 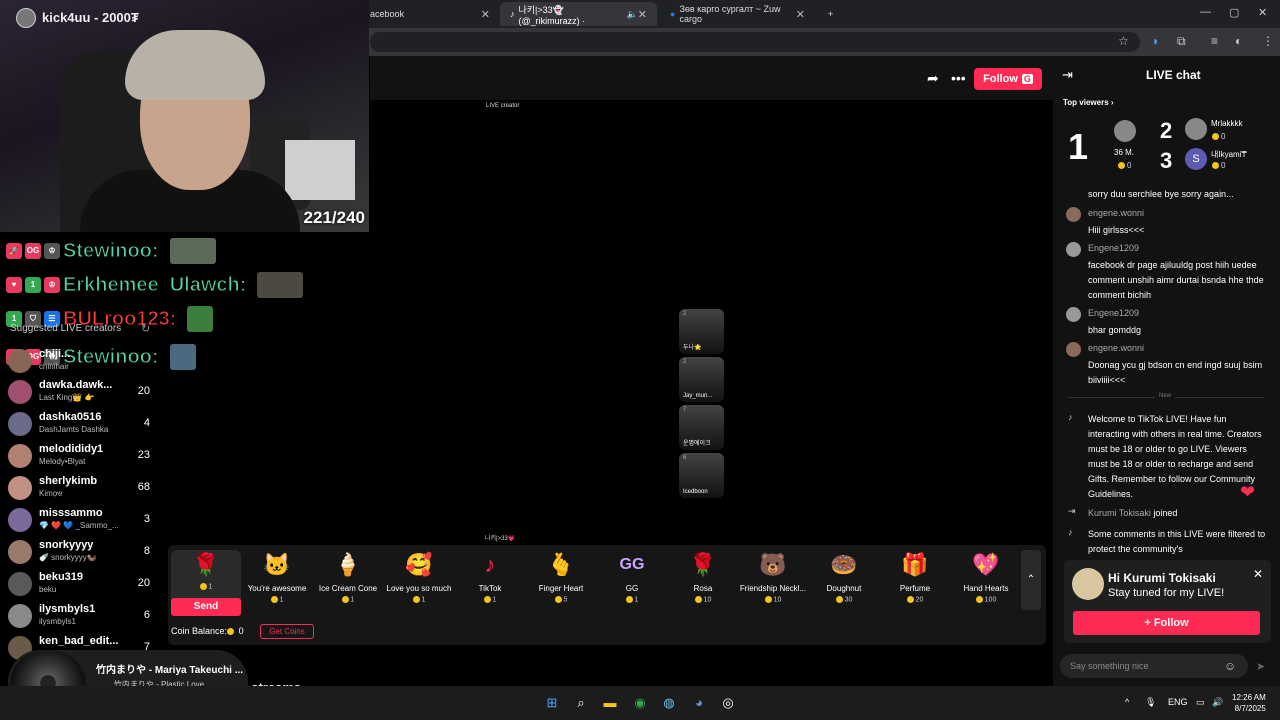 I want to click on background-box, so click(x=320, y=170).